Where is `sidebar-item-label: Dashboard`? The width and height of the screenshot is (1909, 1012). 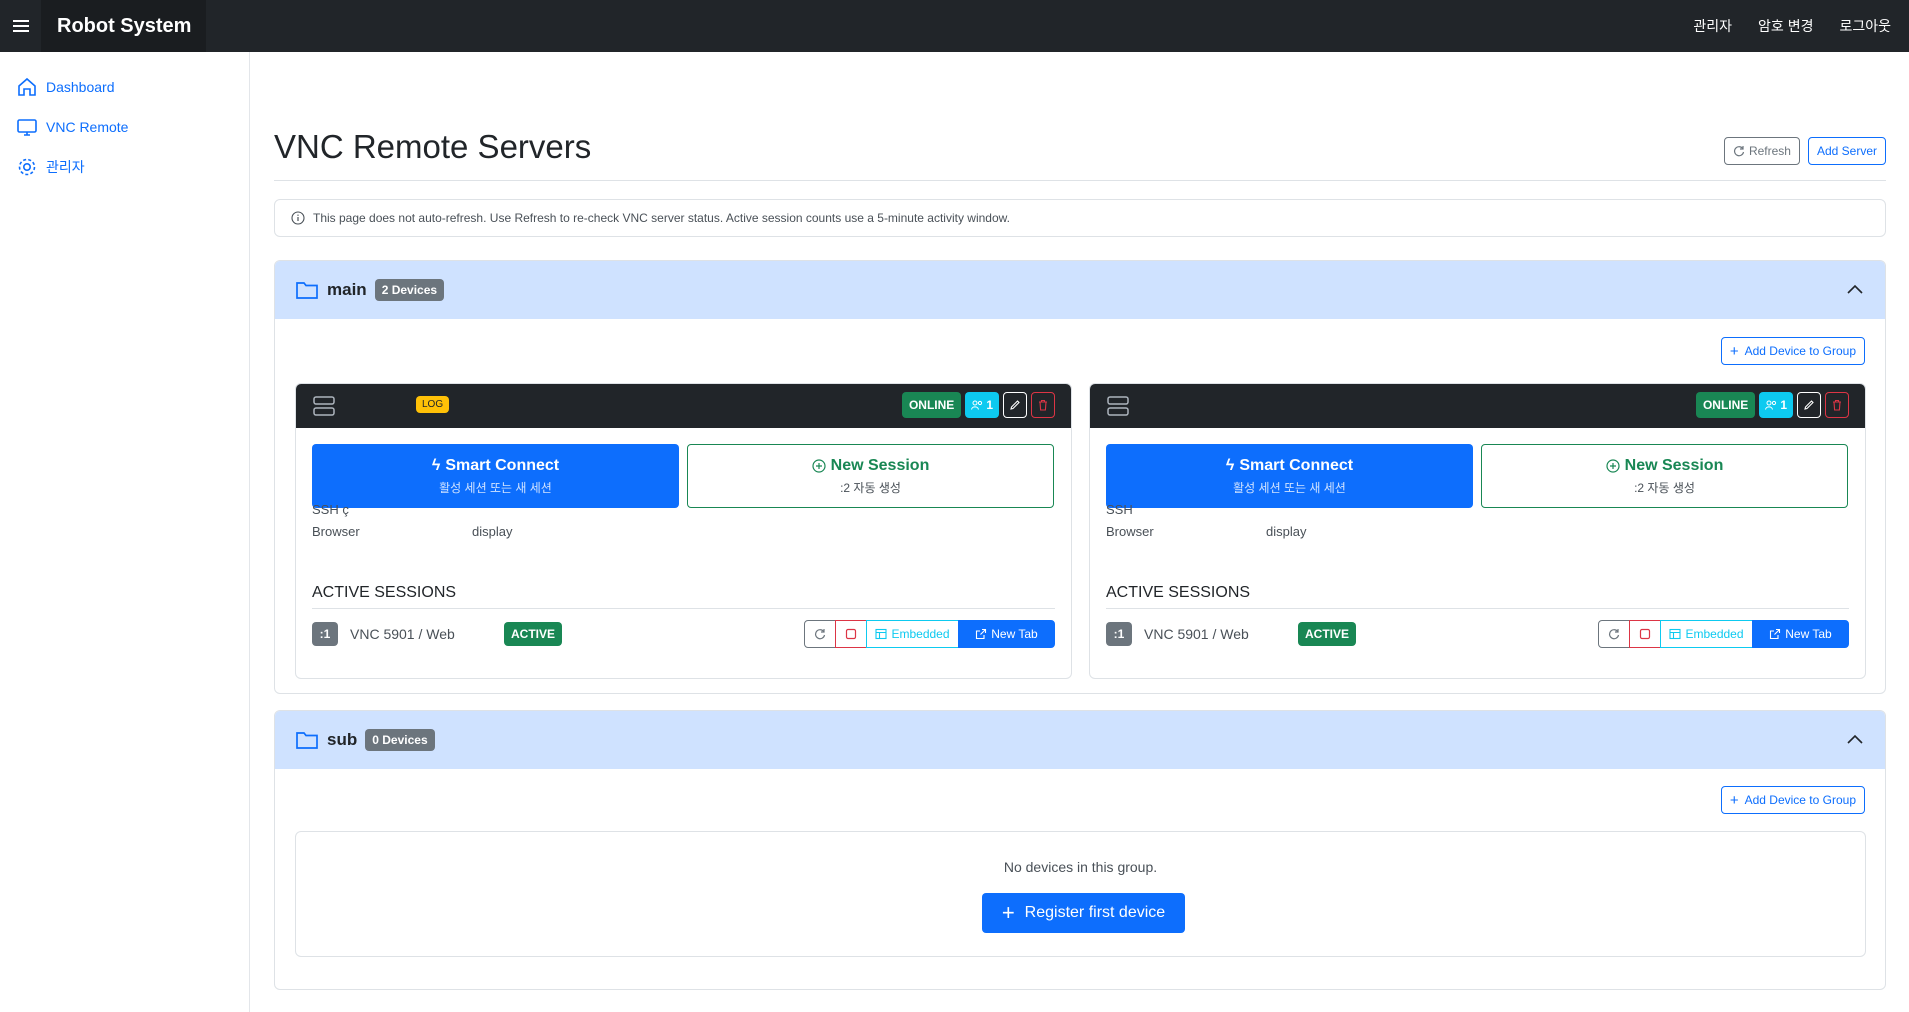 sidebar-item-label: Dashboard is located at coordinates (80, 87).